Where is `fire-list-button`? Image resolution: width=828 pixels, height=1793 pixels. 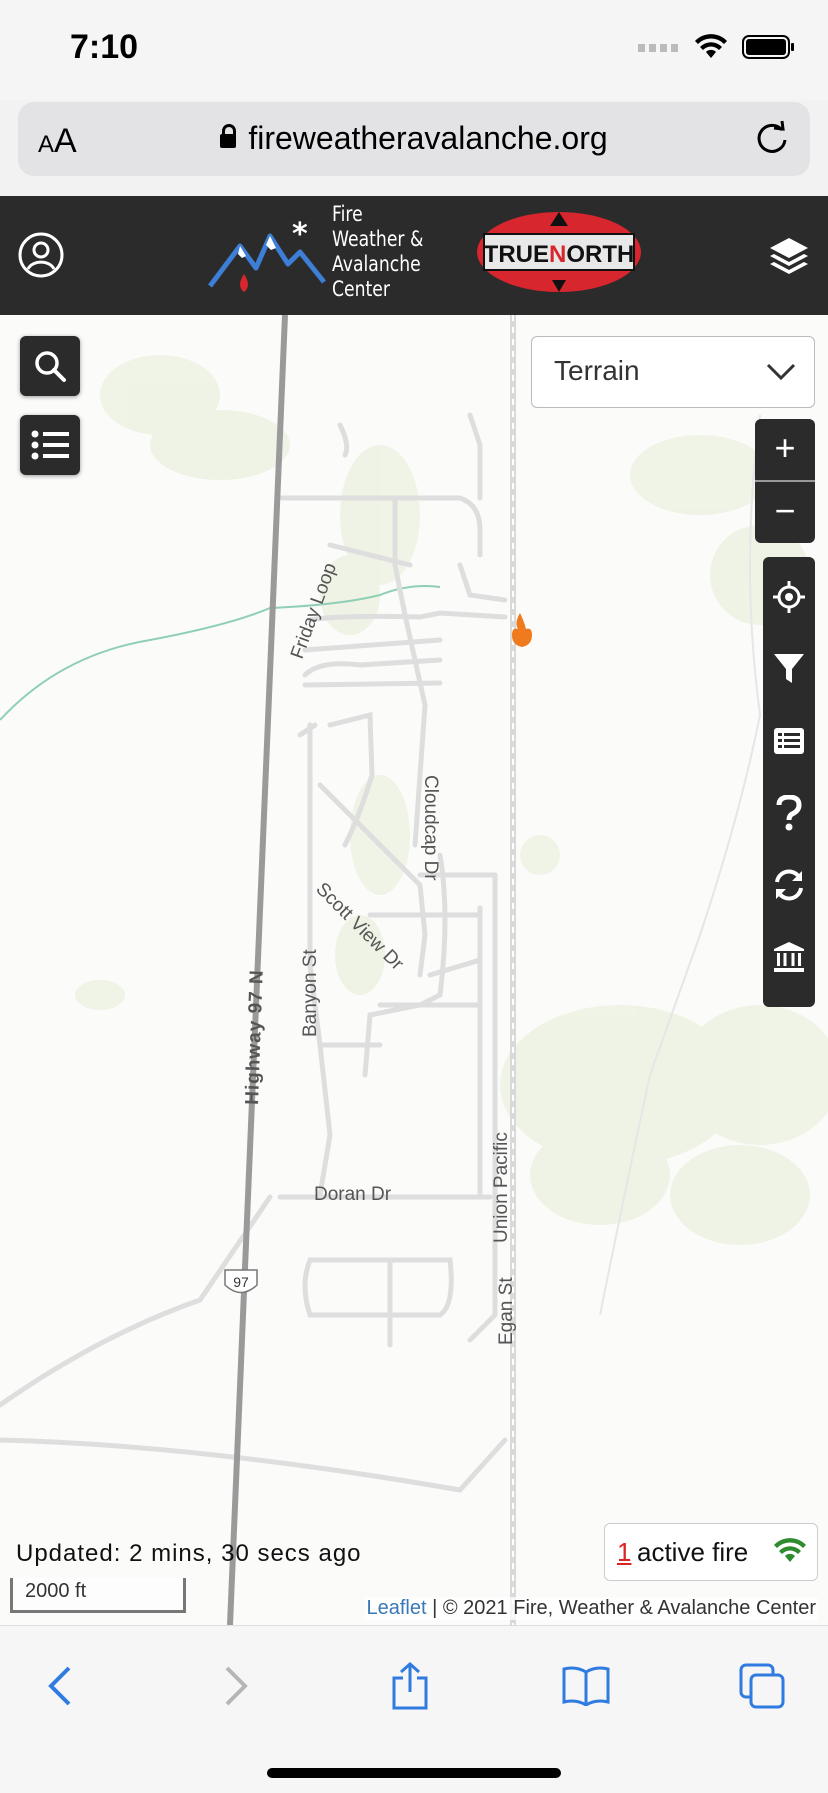
fire-list-button is located at coordinates (50, 445).